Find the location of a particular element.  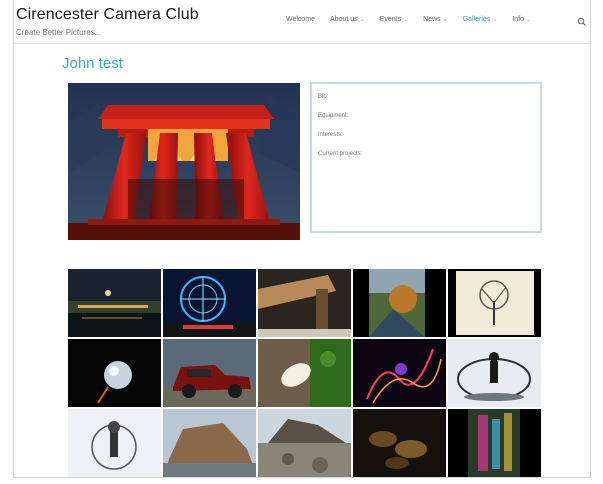

page-title: John test is located at coordinates (92, 63).